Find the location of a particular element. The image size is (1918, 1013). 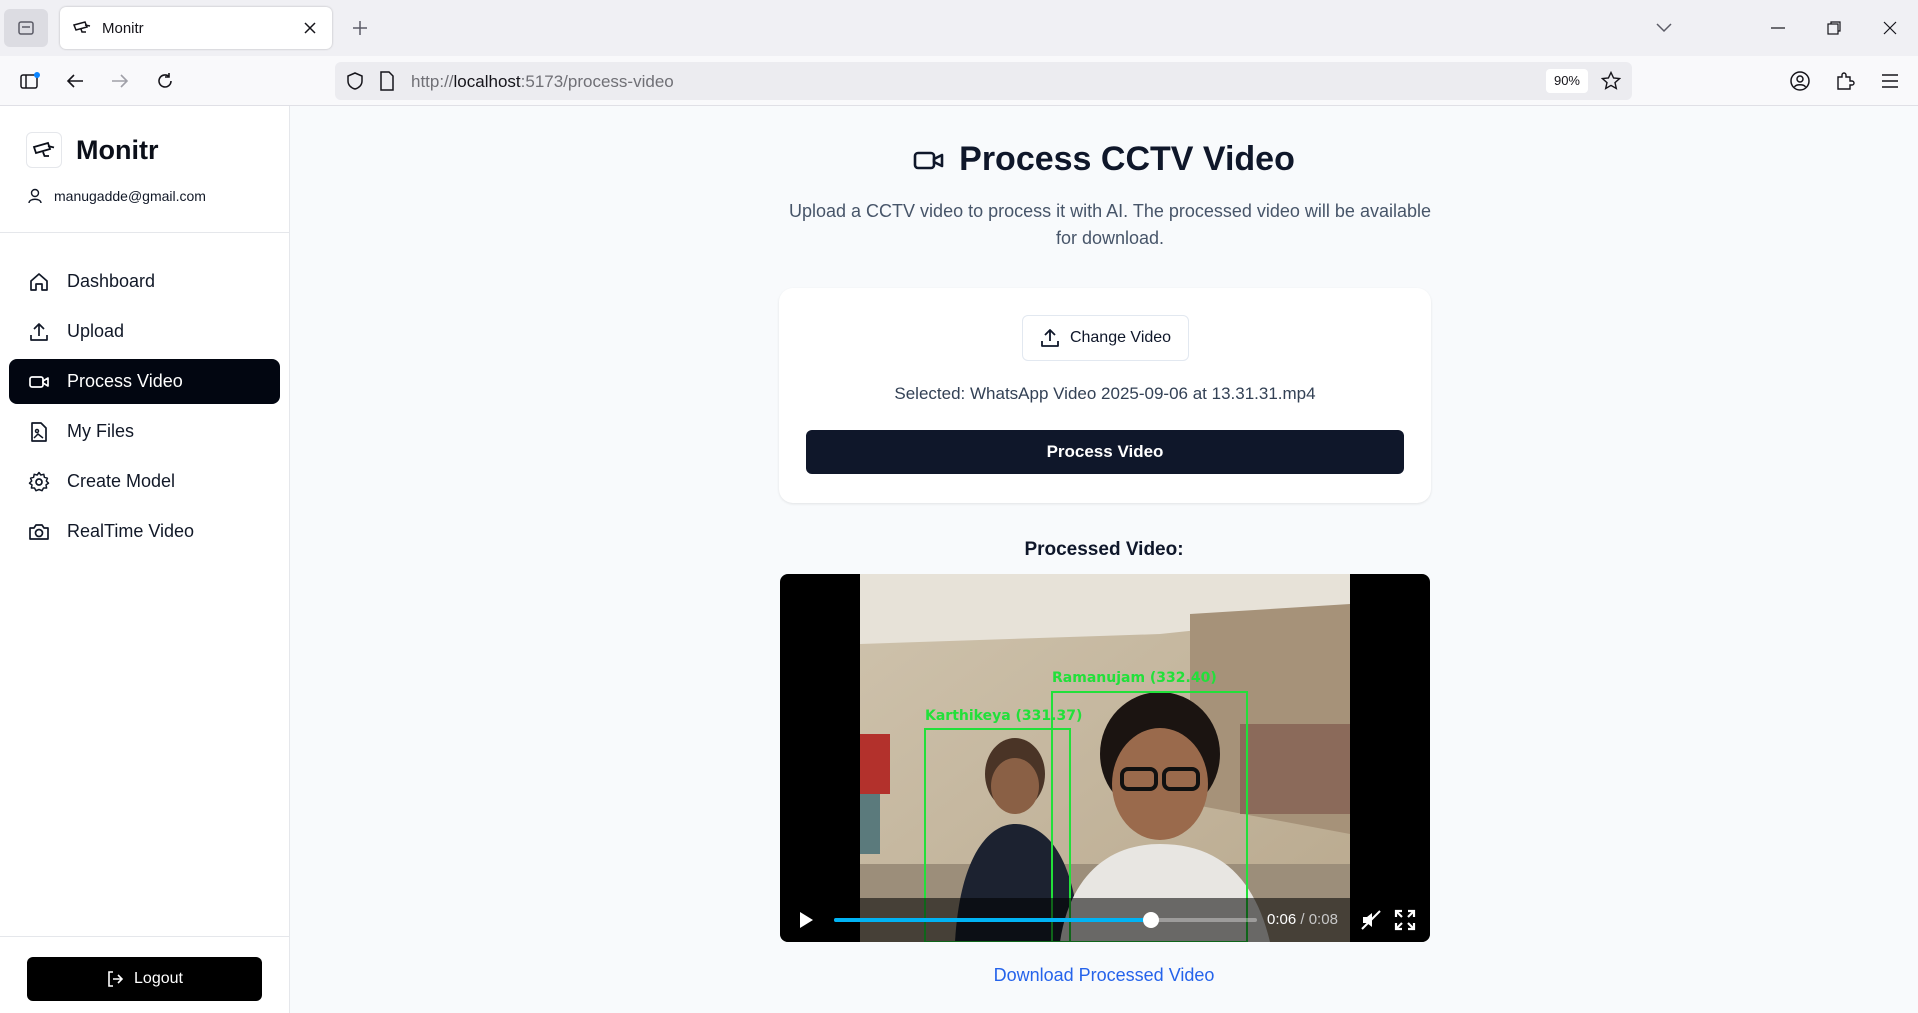

process-video-button: Process Video is located at coordinates (1105, 452).